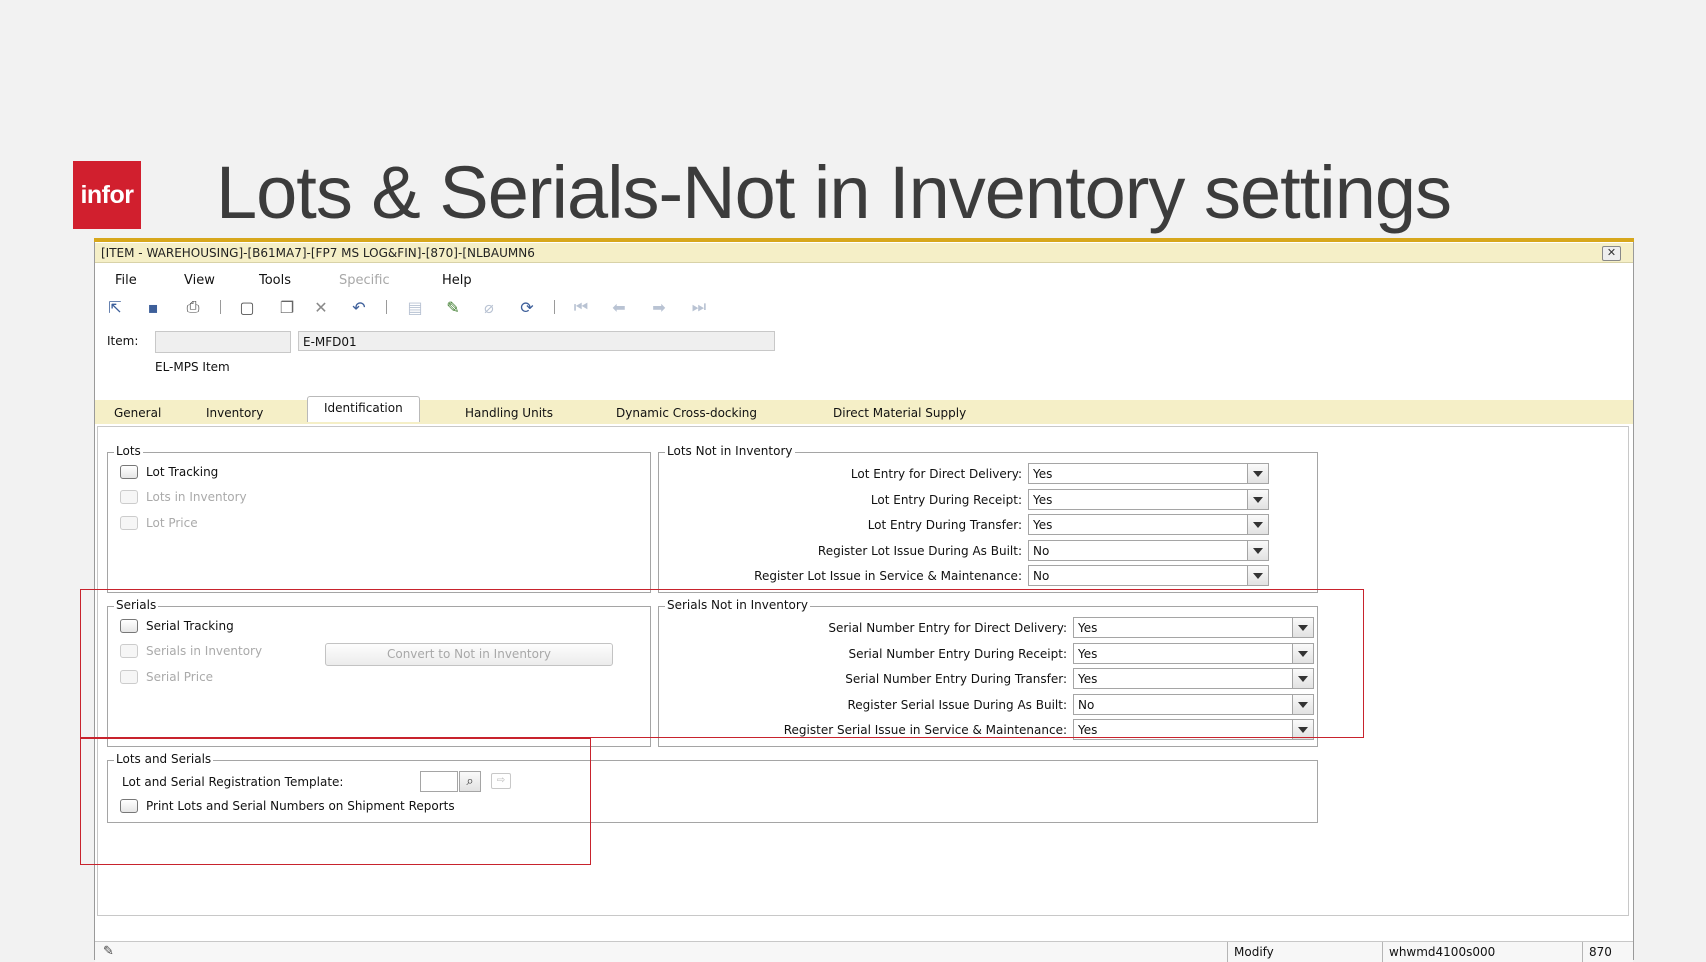 The image size is (1706, 962). What do you see at coordinates (527, 307) in the screenshot?
I see `refresh-icon: ⟳` at bounding box center [527, 307].